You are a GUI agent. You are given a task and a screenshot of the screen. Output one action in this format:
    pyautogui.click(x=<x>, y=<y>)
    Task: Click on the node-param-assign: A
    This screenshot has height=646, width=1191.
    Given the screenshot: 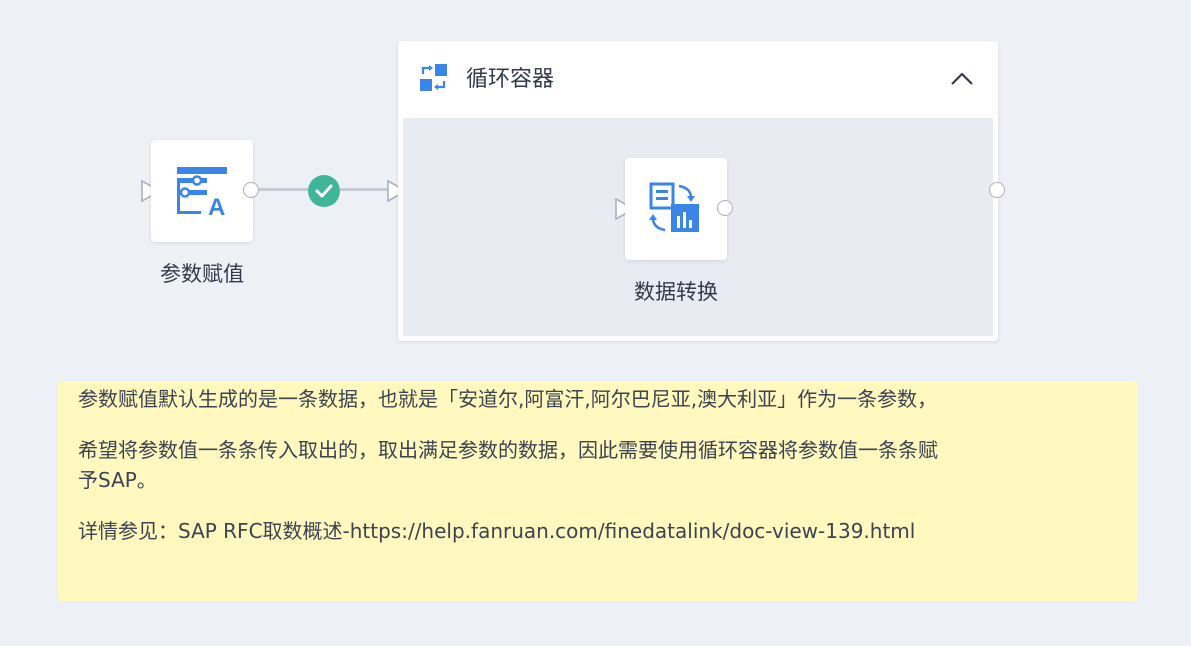 What is the action you would take?
    pyautogui.click(x=202, y=191)
    